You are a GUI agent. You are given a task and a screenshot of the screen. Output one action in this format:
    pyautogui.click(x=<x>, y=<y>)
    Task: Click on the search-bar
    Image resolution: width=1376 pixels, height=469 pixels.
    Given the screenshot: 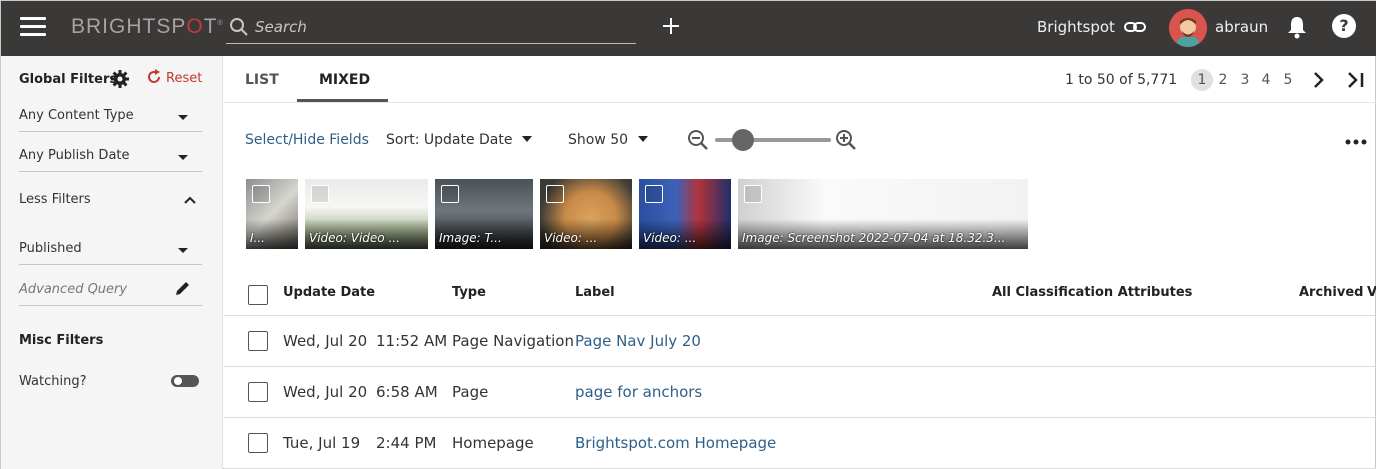 What is the action you would take?
    pyautogui.click(x=431, y=28)
    